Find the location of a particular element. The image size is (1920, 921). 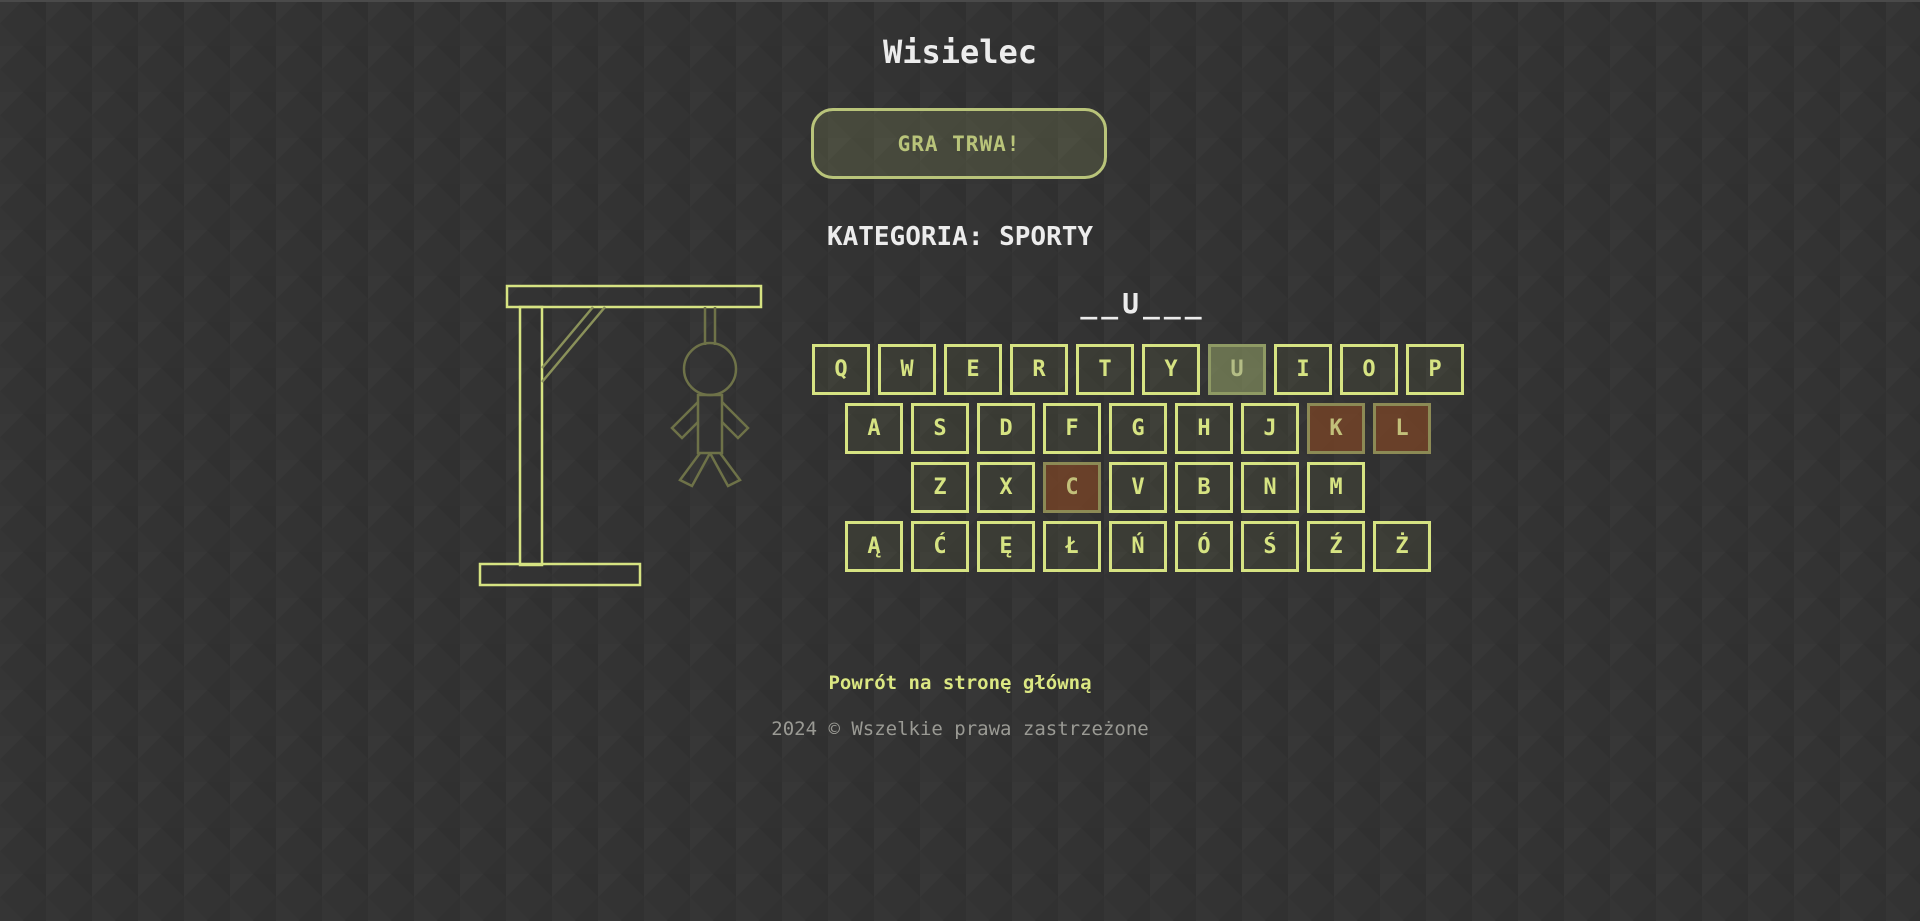

gallows-structure is located at coordinates (620, 435).